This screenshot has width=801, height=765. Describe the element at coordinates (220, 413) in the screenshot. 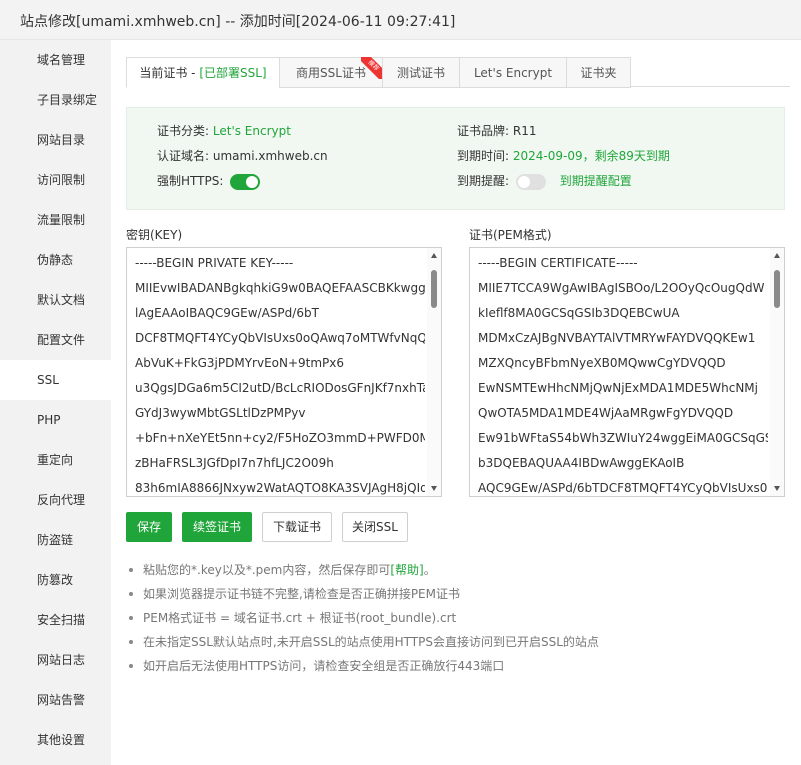

I see `key-line: GYdJ3wywMbtGSLtlDzPMPyv` at that location.